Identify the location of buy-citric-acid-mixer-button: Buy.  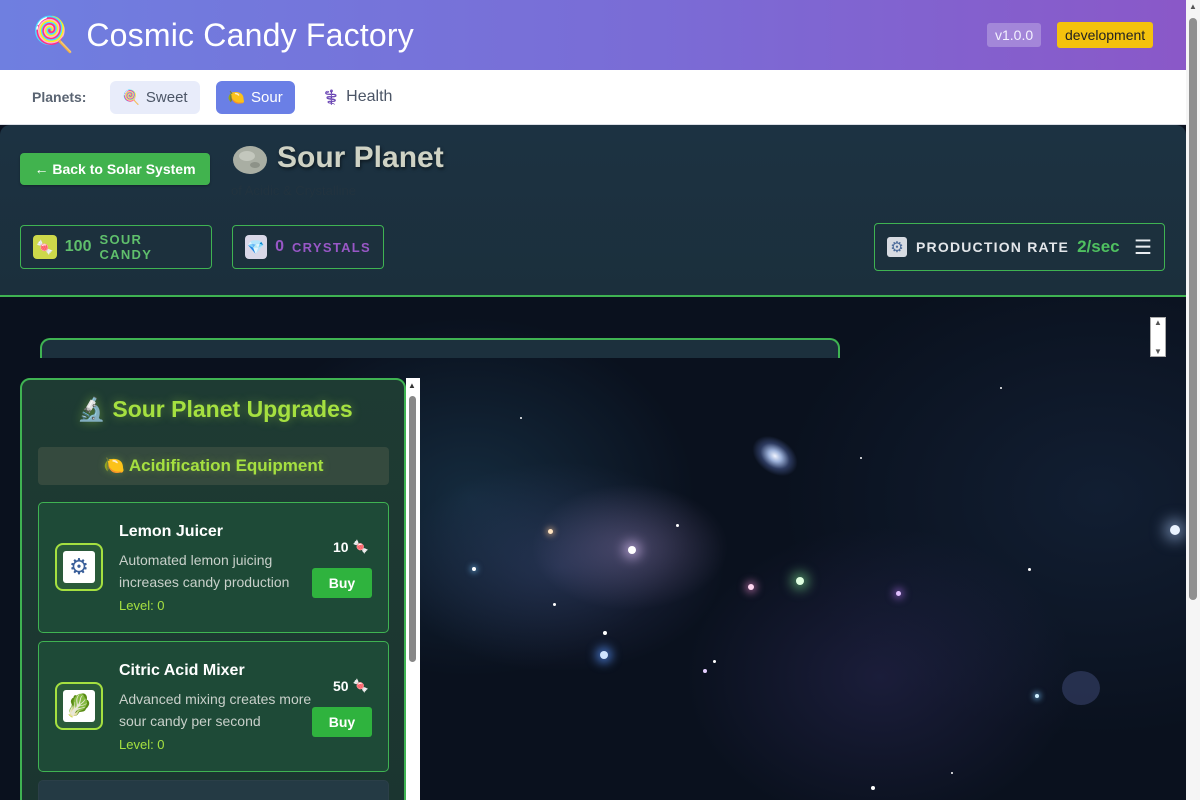
(342, 722).